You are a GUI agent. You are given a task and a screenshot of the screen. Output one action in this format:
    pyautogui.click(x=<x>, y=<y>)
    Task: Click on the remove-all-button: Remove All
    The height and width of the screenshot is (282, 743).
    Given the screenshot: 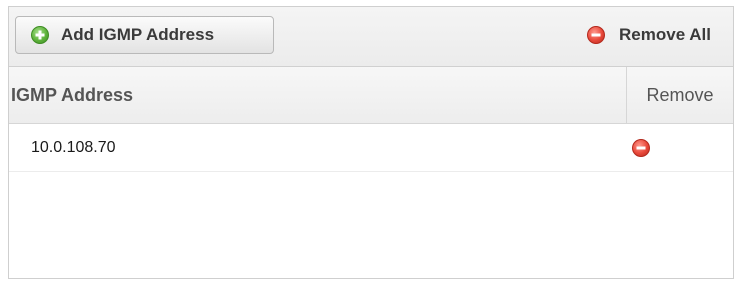 What is the action you would take?
    pyautogui.click(x=649, y=35)
    